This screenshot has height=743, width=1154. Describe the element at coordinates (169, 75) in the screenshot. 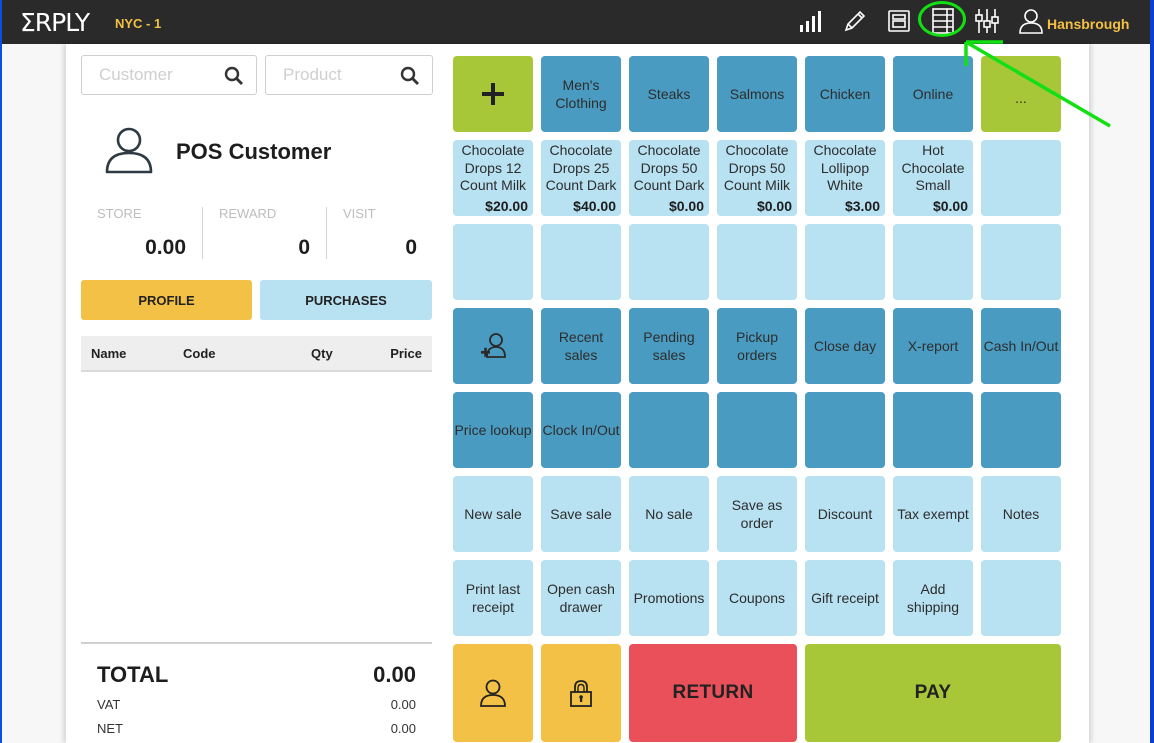

I see `customer-search` at that location.